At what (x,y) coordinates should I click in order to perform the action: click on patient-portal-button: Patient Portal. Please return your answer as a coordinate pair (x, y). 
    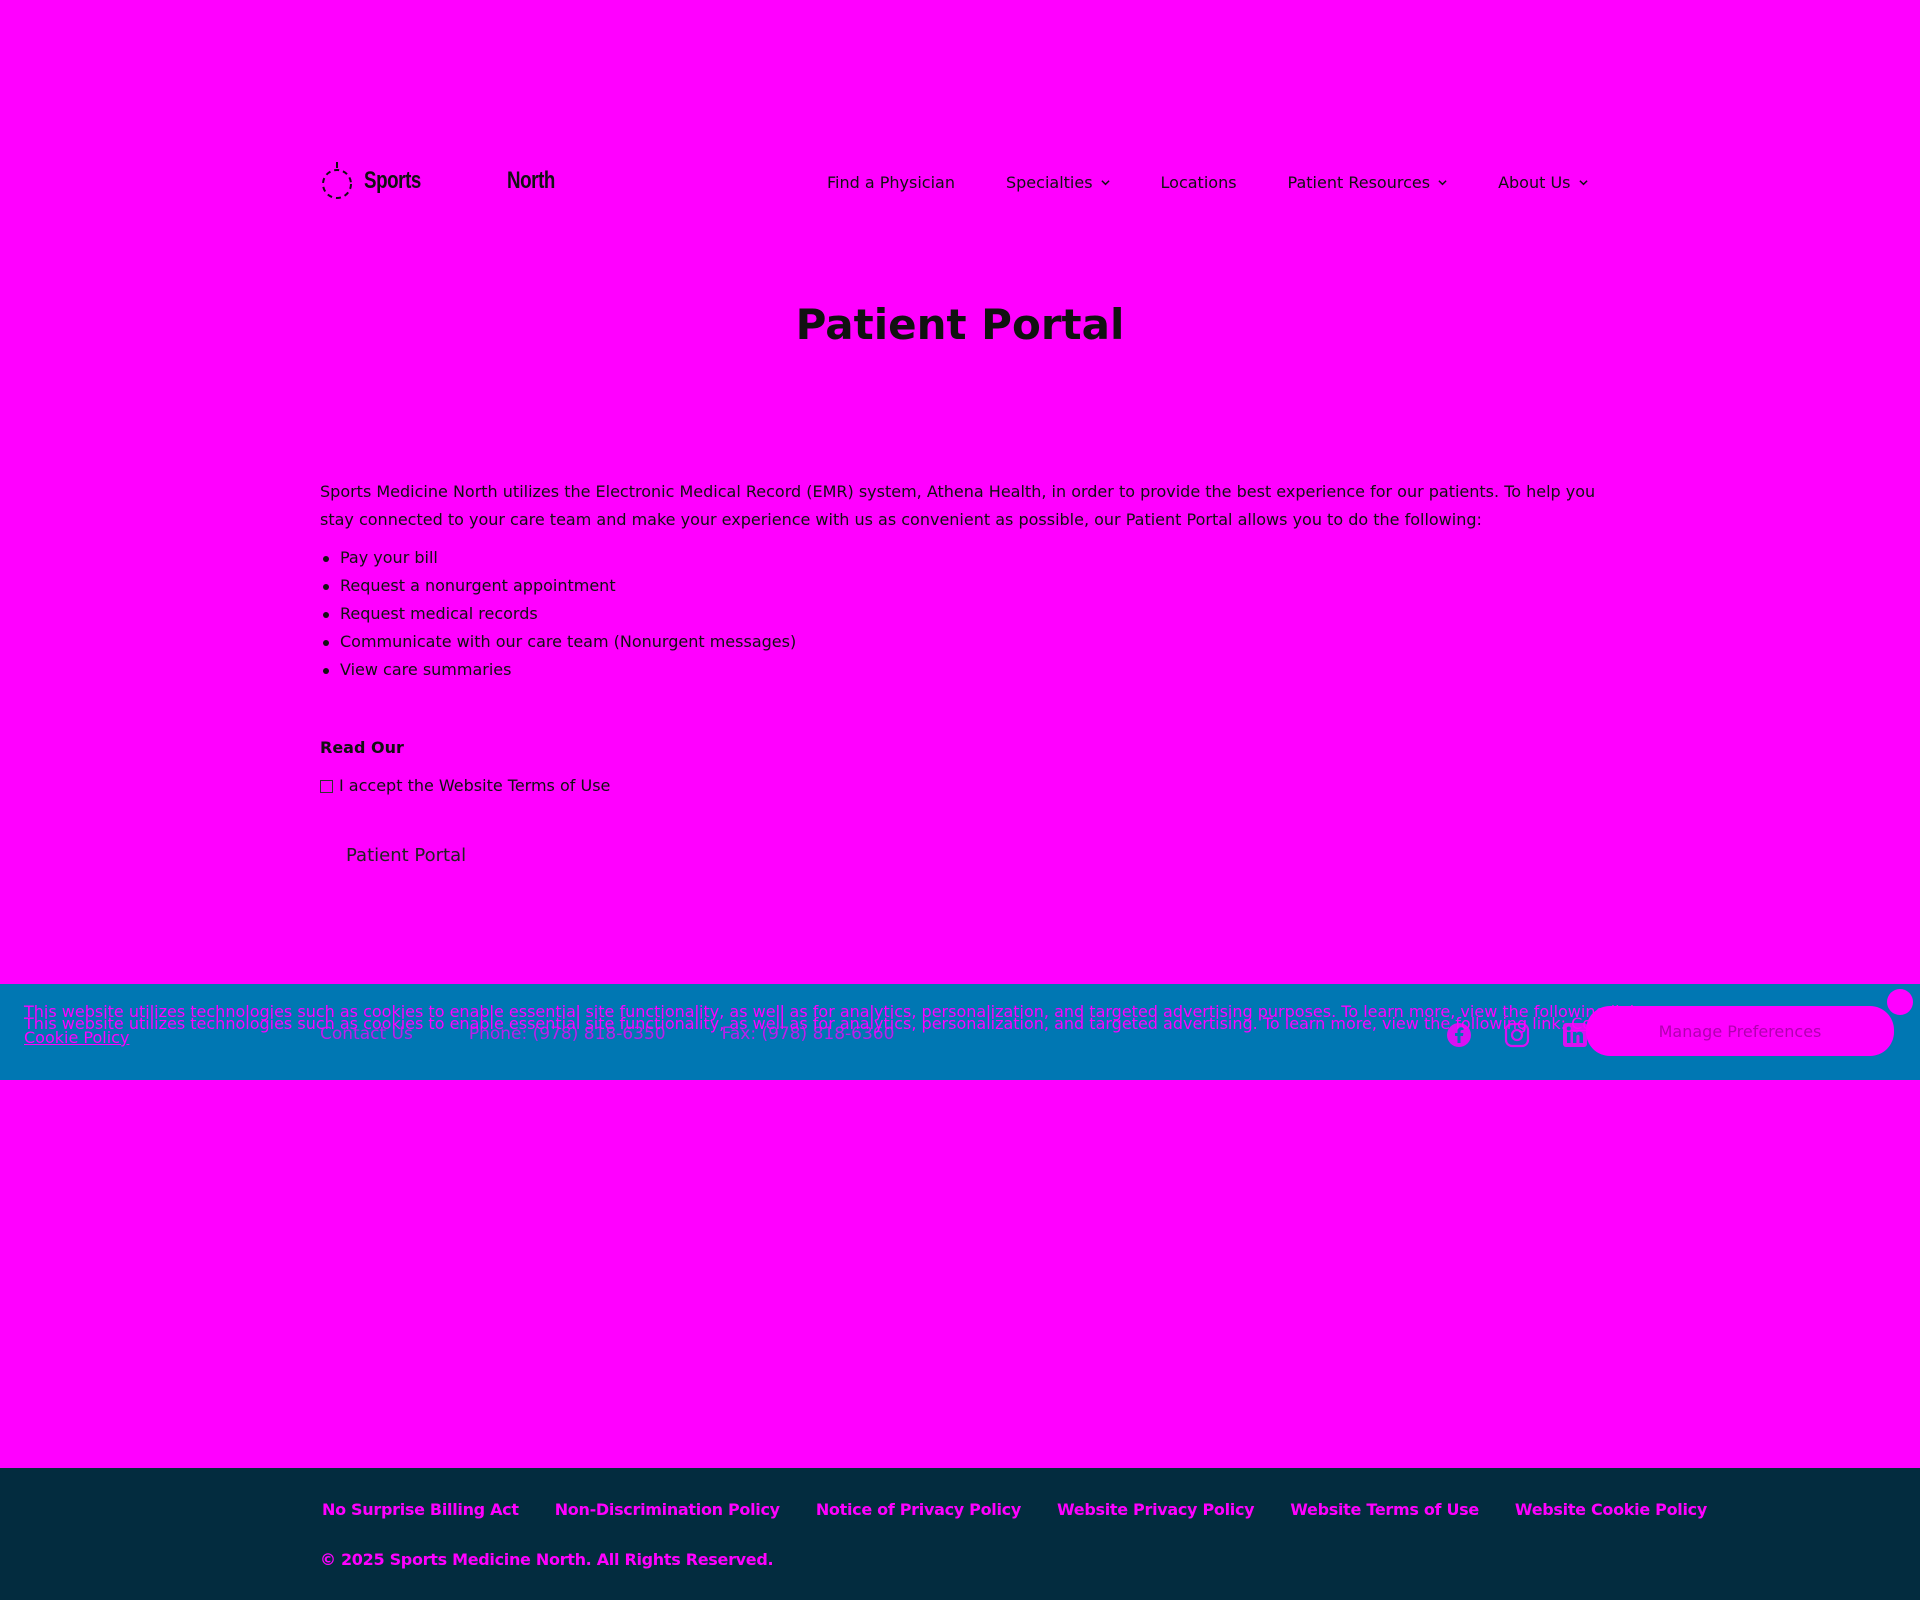
    Looking at the image, I should click on (406, 856).